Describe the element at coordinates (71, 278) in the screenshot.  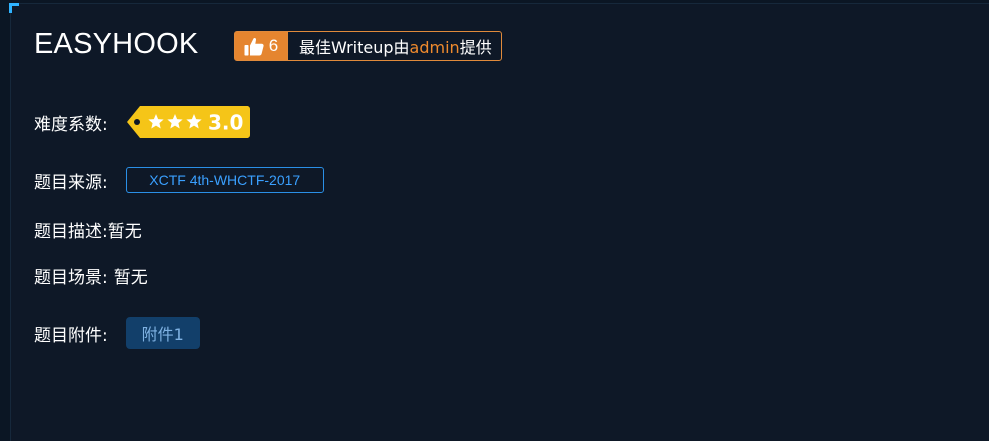
I see `scenario-label: 题目场景:` at that location.